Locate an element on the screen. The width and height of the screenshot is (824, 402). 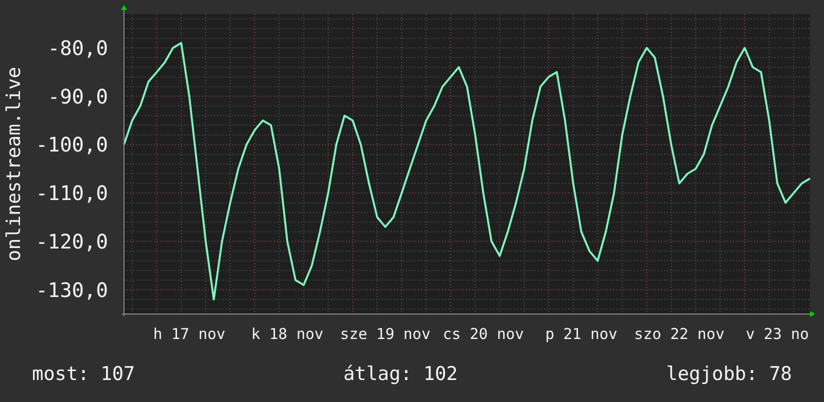
y-tick-label: -80,0 is located at coordinates (78, 48).